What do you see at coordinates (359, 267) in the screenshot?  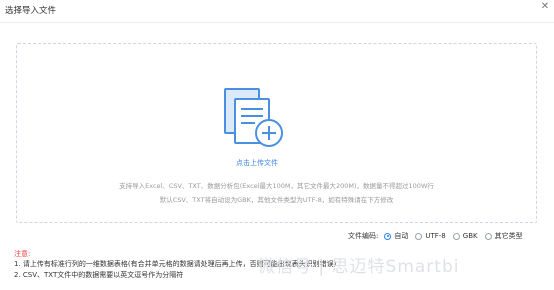 I see `watermark: 微信号 | 思迈特Smartbi` at bounding box center [359, 267].